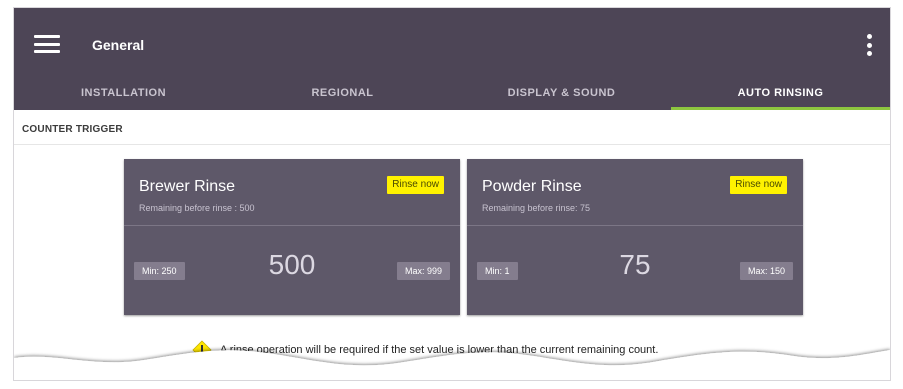  I want to click on torn-edge-decoration, so click(452, 365).